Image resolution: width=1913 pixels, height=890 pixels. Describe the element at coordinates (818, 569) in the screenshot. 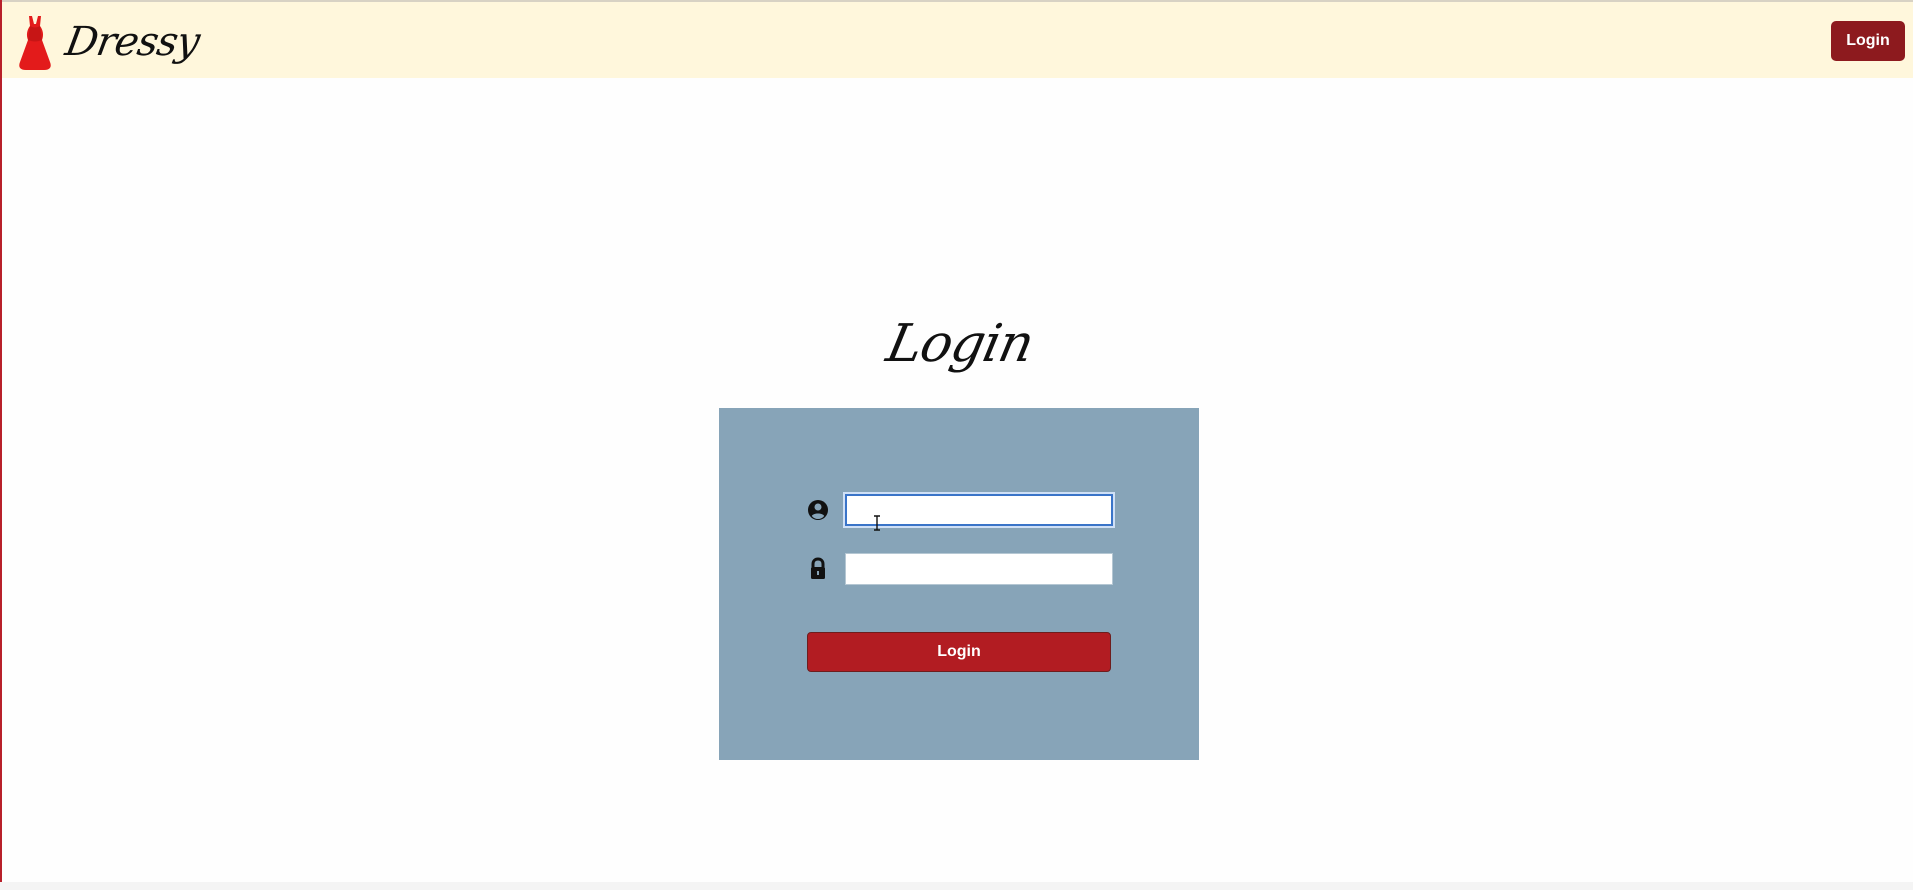

I see `lock-icon` at that location.